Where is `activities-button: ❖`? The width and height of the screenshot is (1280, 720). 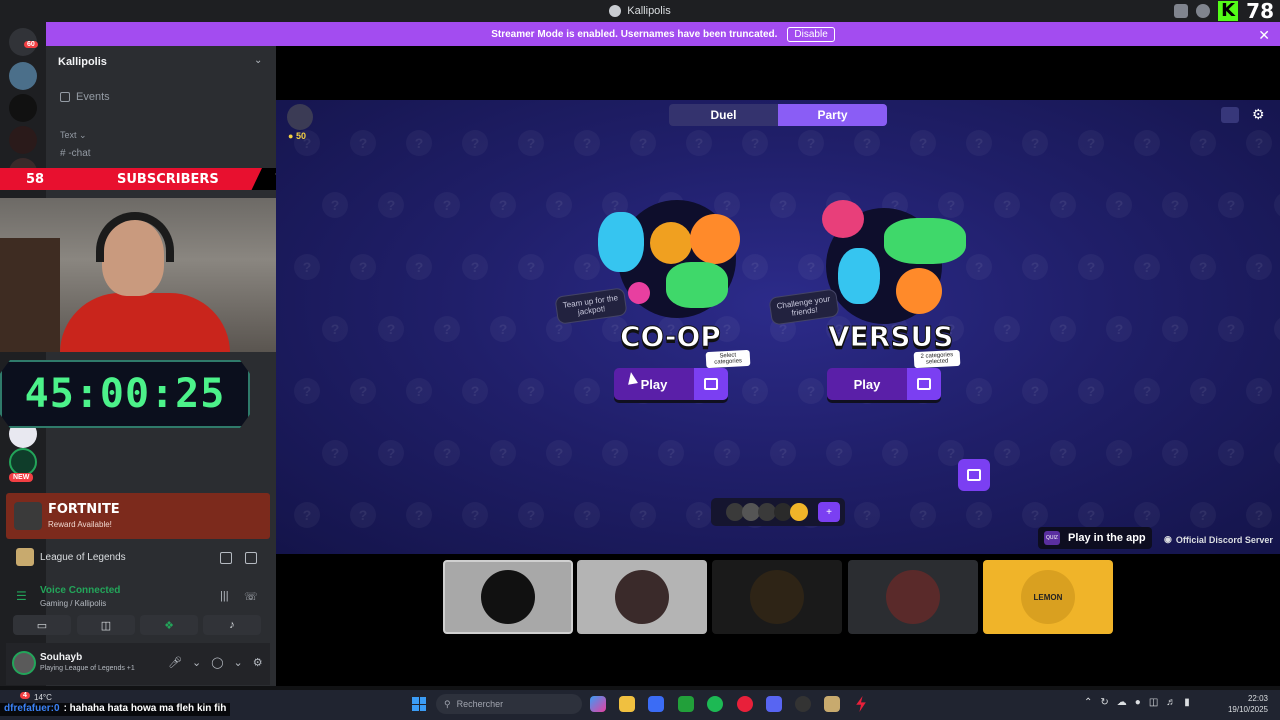
activities-button: ❖ is located at coordinates (169, 625).